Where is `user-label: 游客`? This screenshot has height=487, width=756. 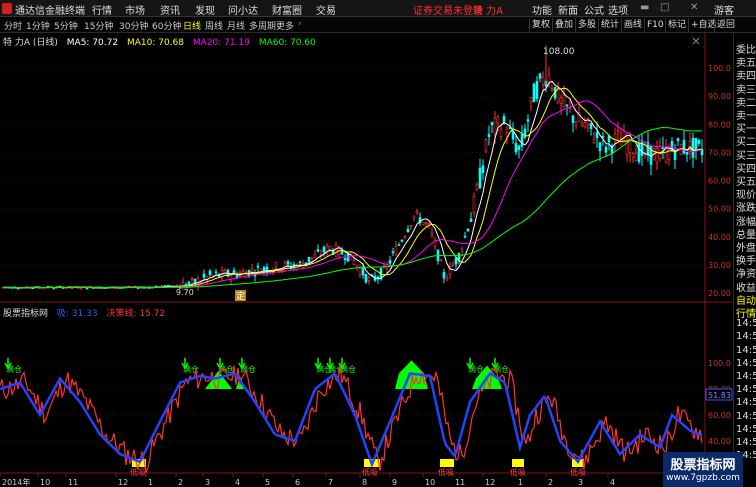 user-label: 游客 is located at coordinates (724, 9).